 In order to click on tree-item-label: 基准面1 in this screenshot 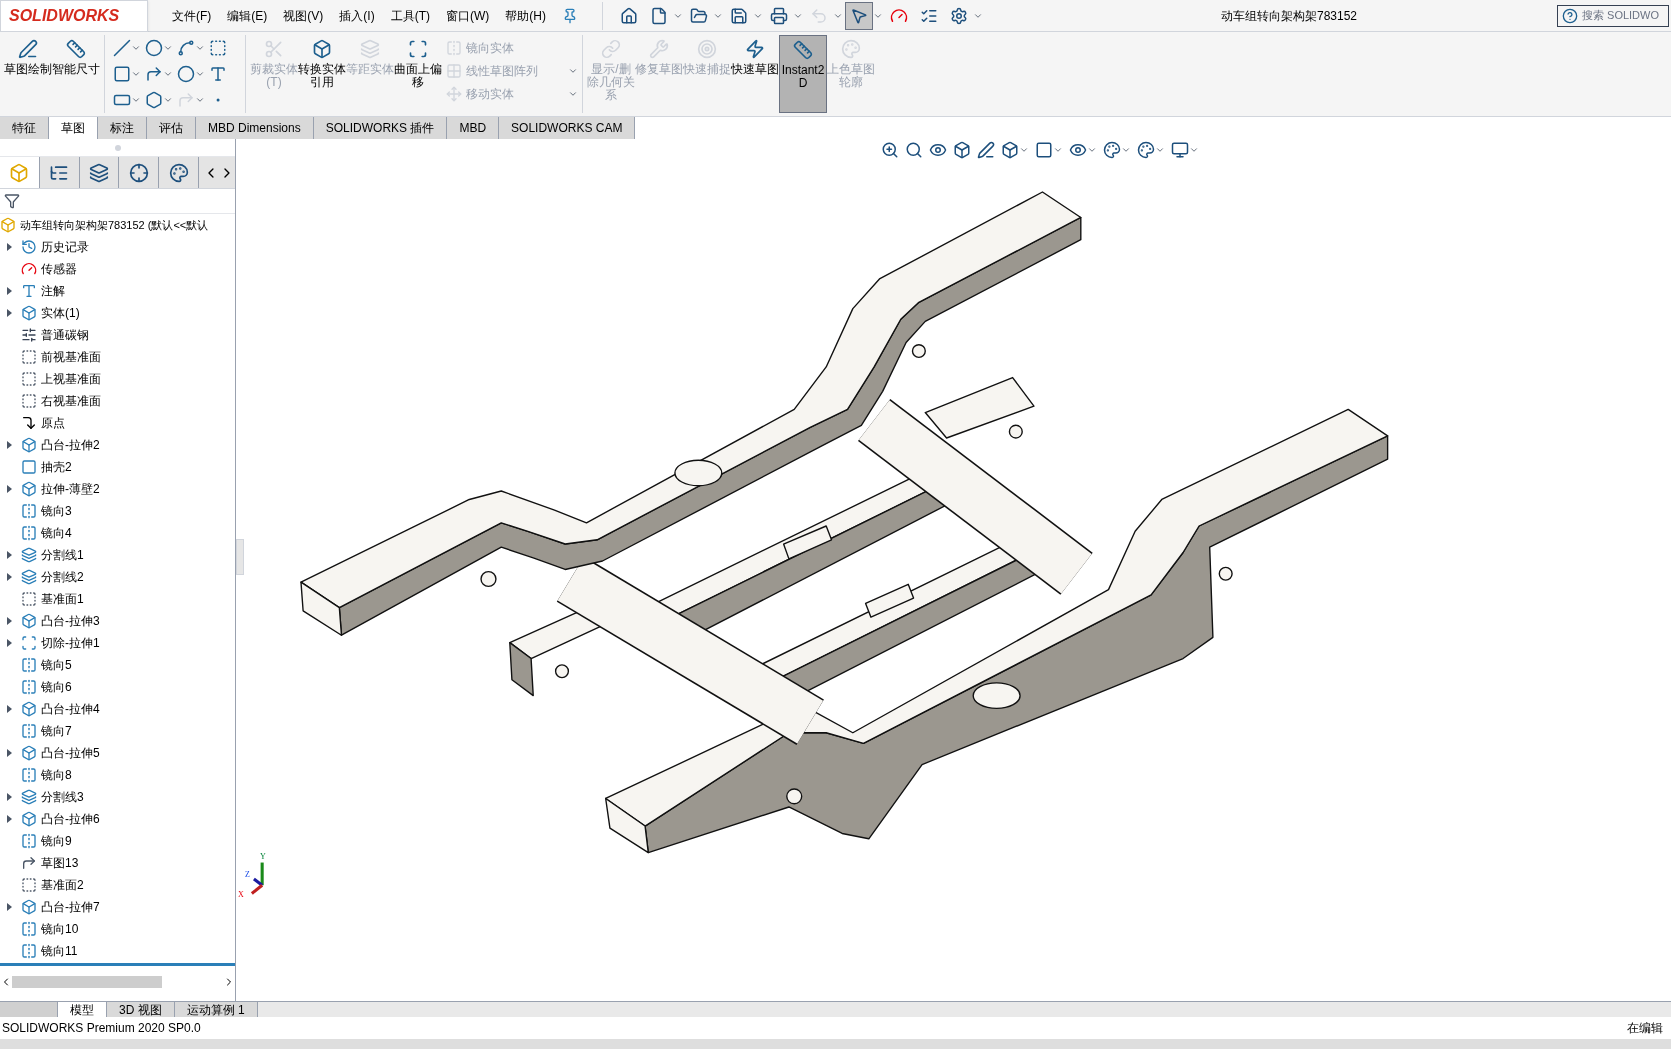, I will do `click(62, 599)`.